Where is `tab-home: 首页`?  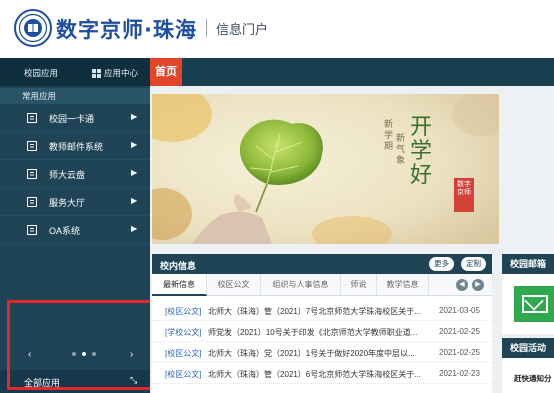
tab-home: 首页 is located at coordinates (166, 72).